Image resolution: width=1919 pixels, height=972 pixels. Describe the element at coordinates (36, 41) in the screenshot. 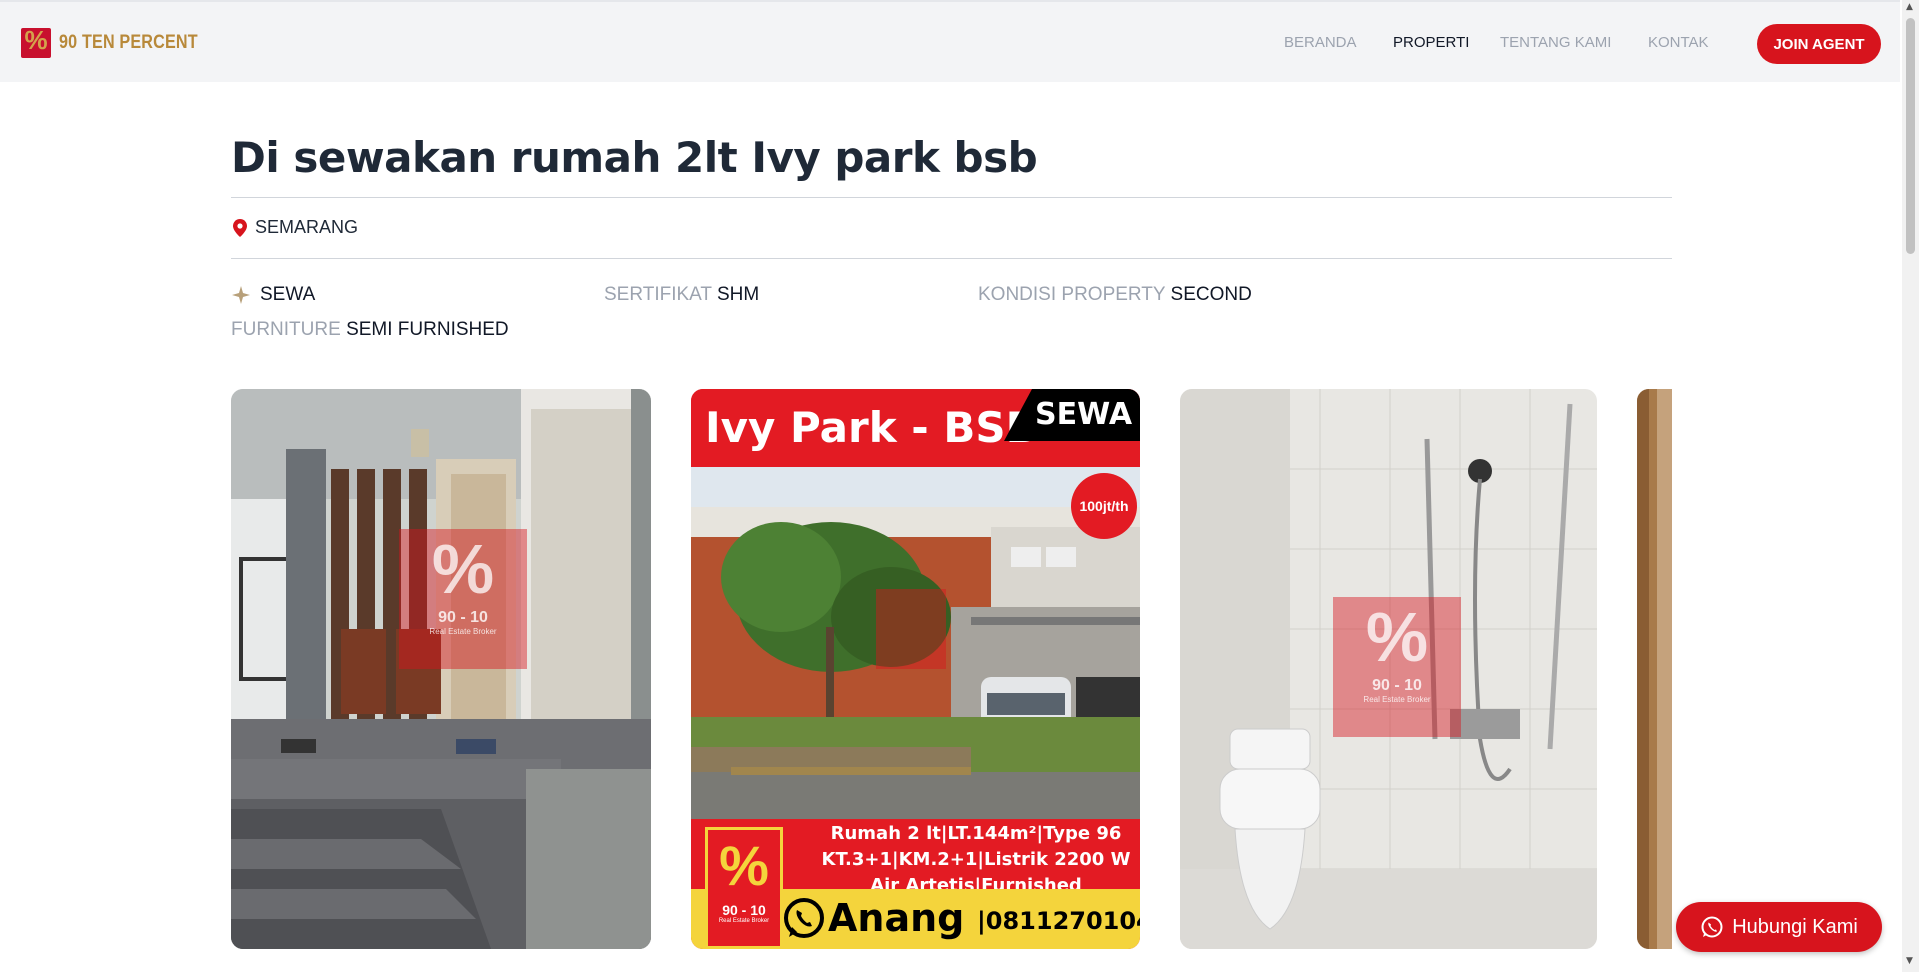

I see `logo-percent-icon: %` at that location.